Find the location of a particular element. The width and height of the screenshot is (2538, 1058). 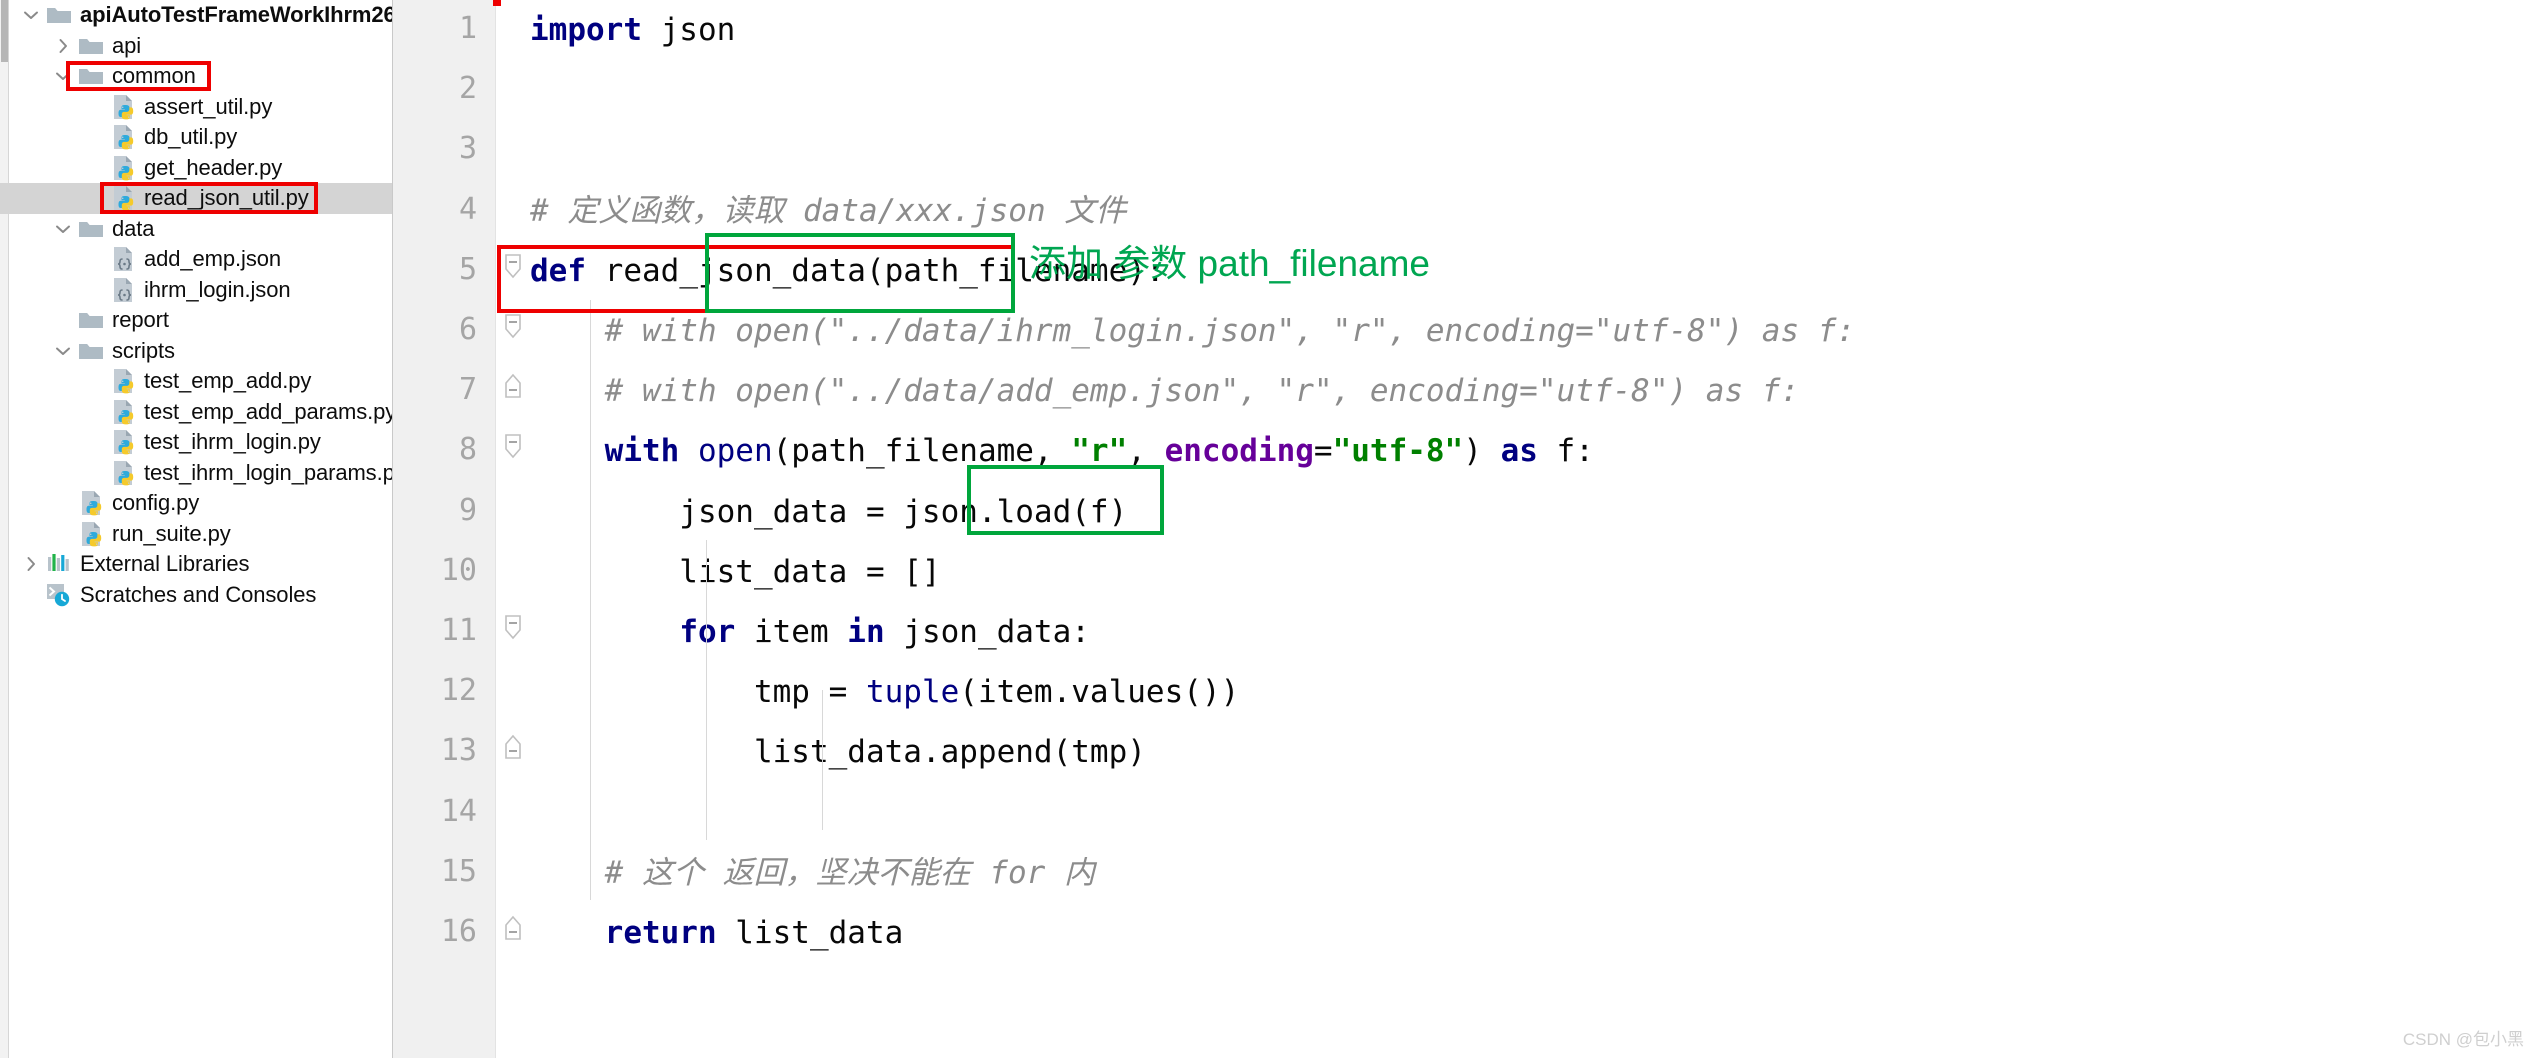

tree-item-ihrm-login-json: ihrm_login.json is located at coordinates (201, 290).